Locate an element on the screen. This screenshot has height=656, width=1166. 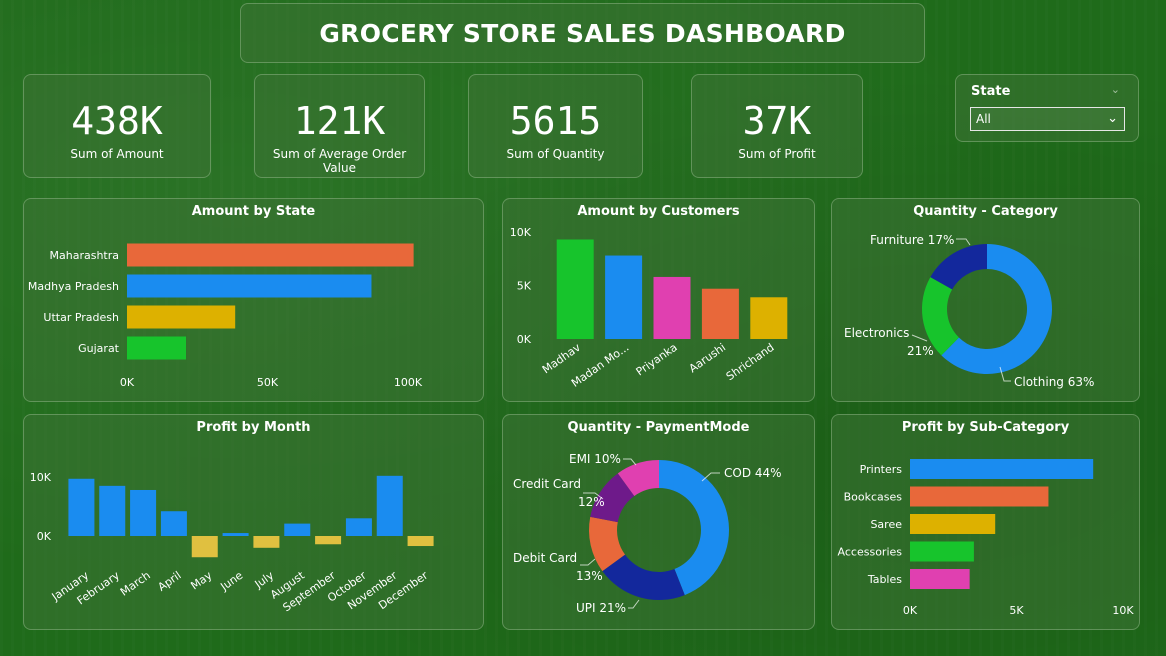
kpi-value: 5615 is located at coordinates (555, 121).